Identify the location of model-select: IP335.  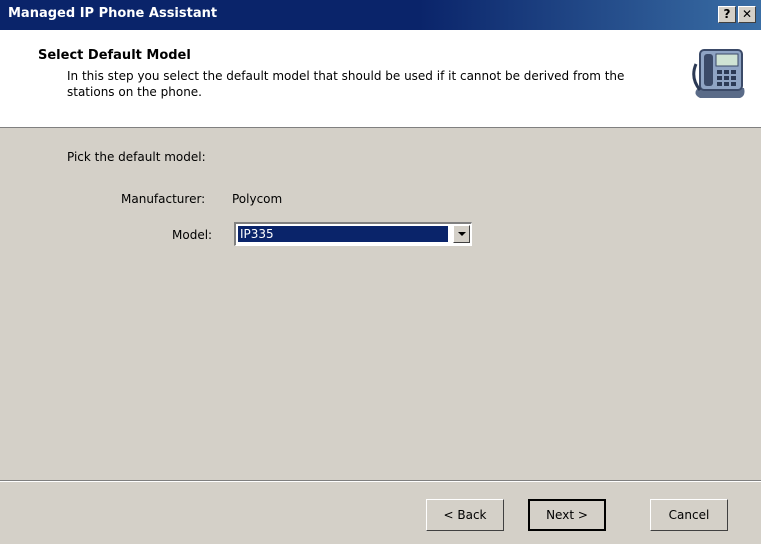
(353, 234).